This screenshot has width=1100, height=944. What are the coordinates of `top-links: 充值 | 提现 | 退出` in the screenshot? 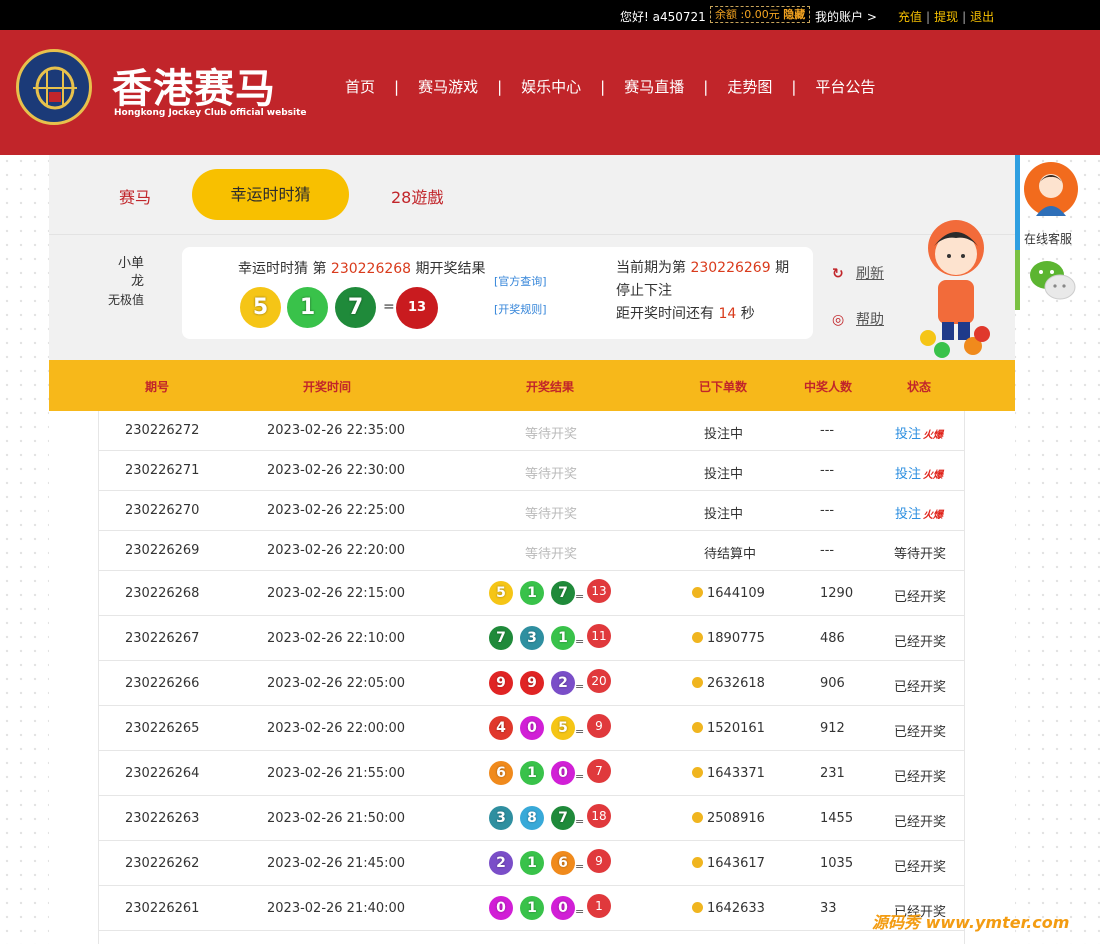 It's located at (946, 17).